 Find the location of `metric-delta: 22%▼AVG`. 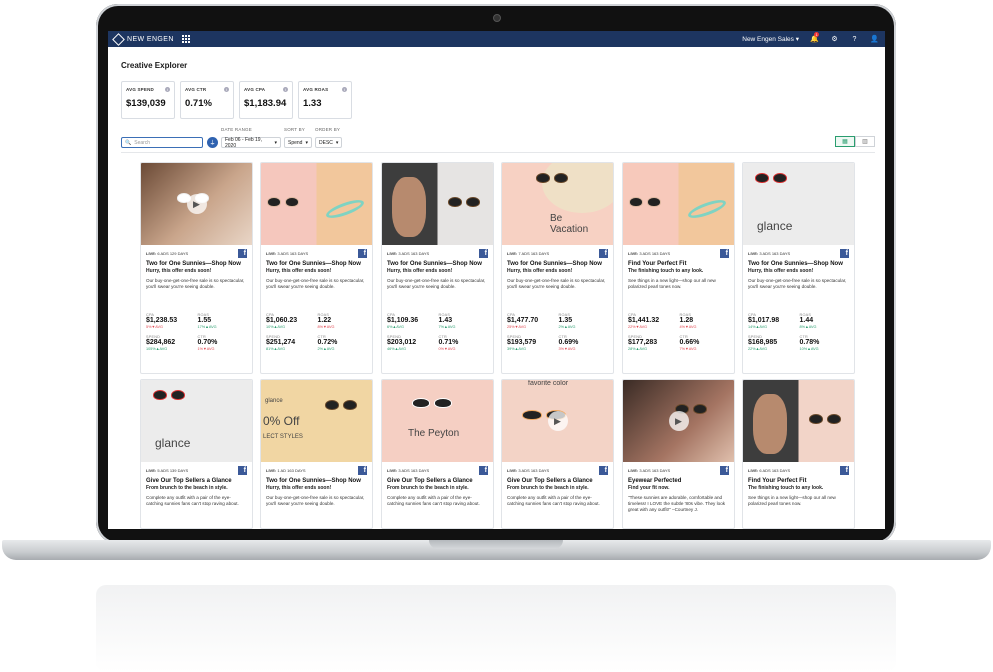

metric-delta: 22%▼AVG is located at coordinates (638, 327).